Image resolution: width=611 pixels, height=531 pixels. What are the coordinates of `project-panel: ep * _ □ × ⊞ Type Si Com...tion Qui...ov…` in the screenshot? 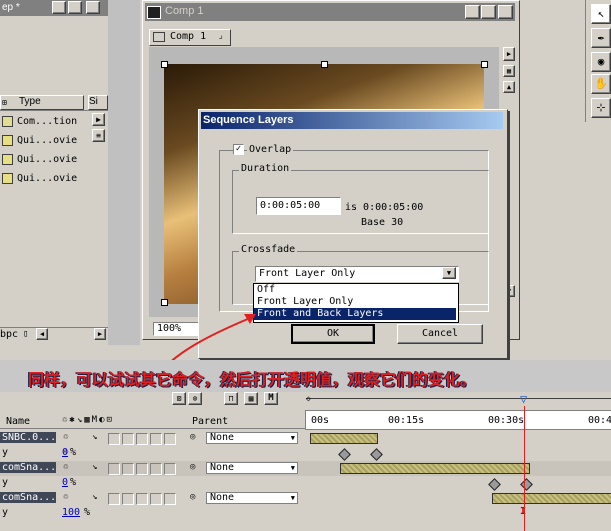 It's located at (54, 172).